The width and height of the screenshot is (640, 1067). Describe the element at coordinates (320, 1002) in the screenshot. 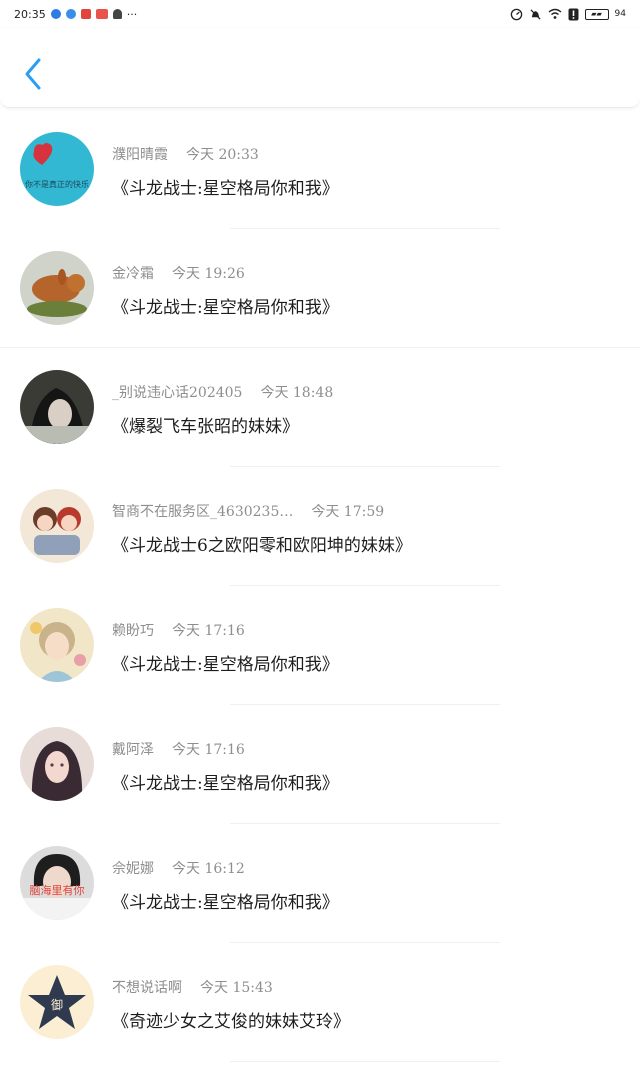

I see `list-item: 御 不想说话啊 今天 15:43 《奇迹少女之艾俊的妹妹艾玲》` at that location.